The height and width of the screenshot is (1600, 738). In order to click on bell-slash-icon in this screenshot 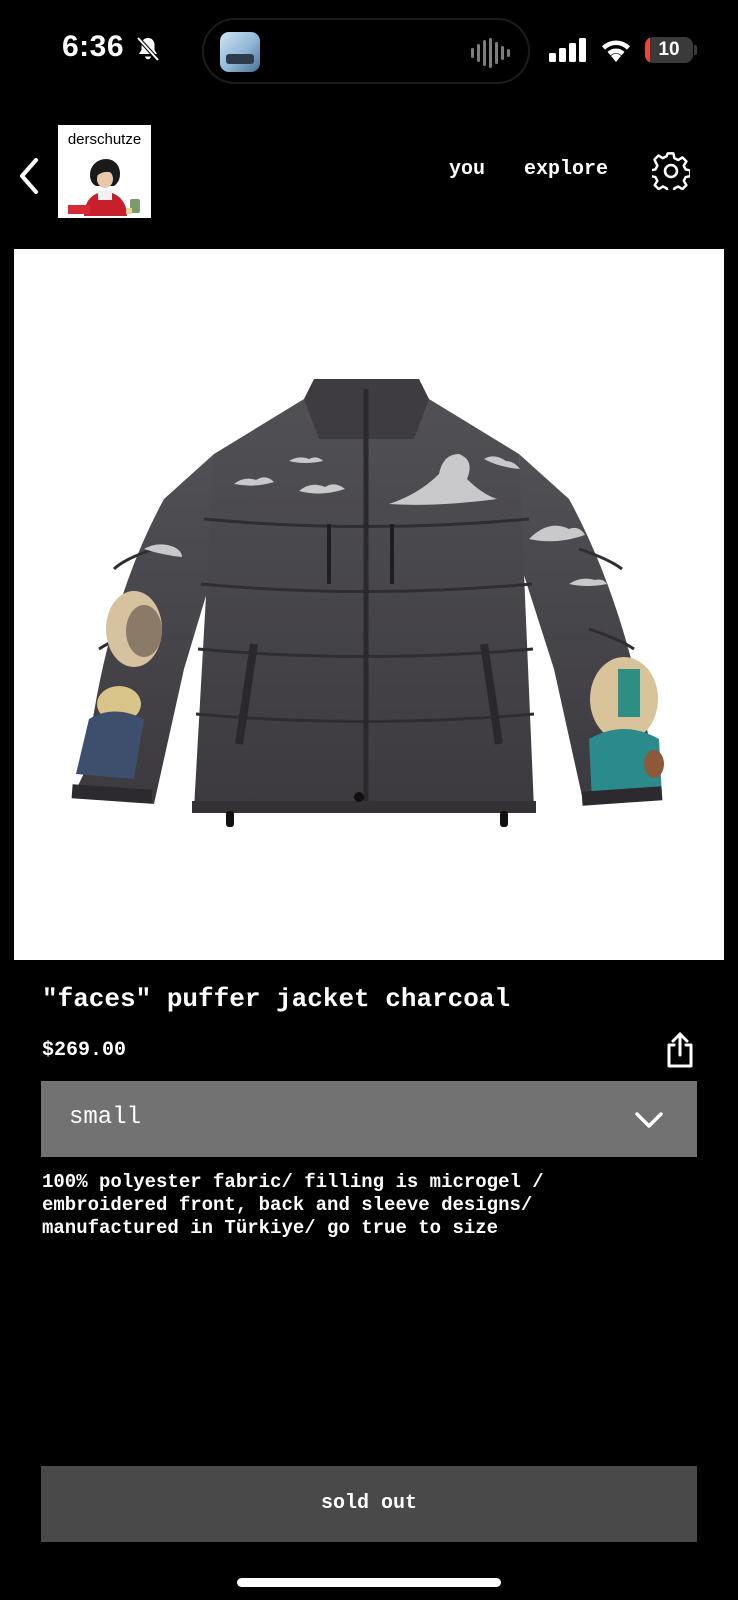, I will do `click(148, 49)`.